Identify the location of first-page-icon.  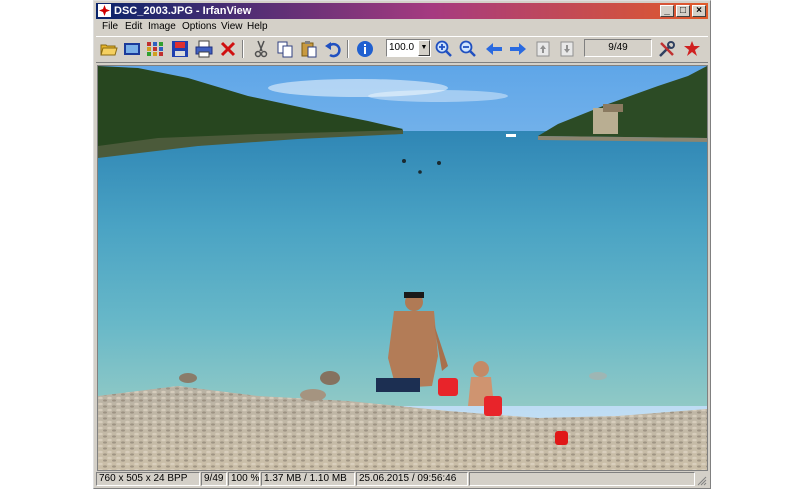
(543, 49).